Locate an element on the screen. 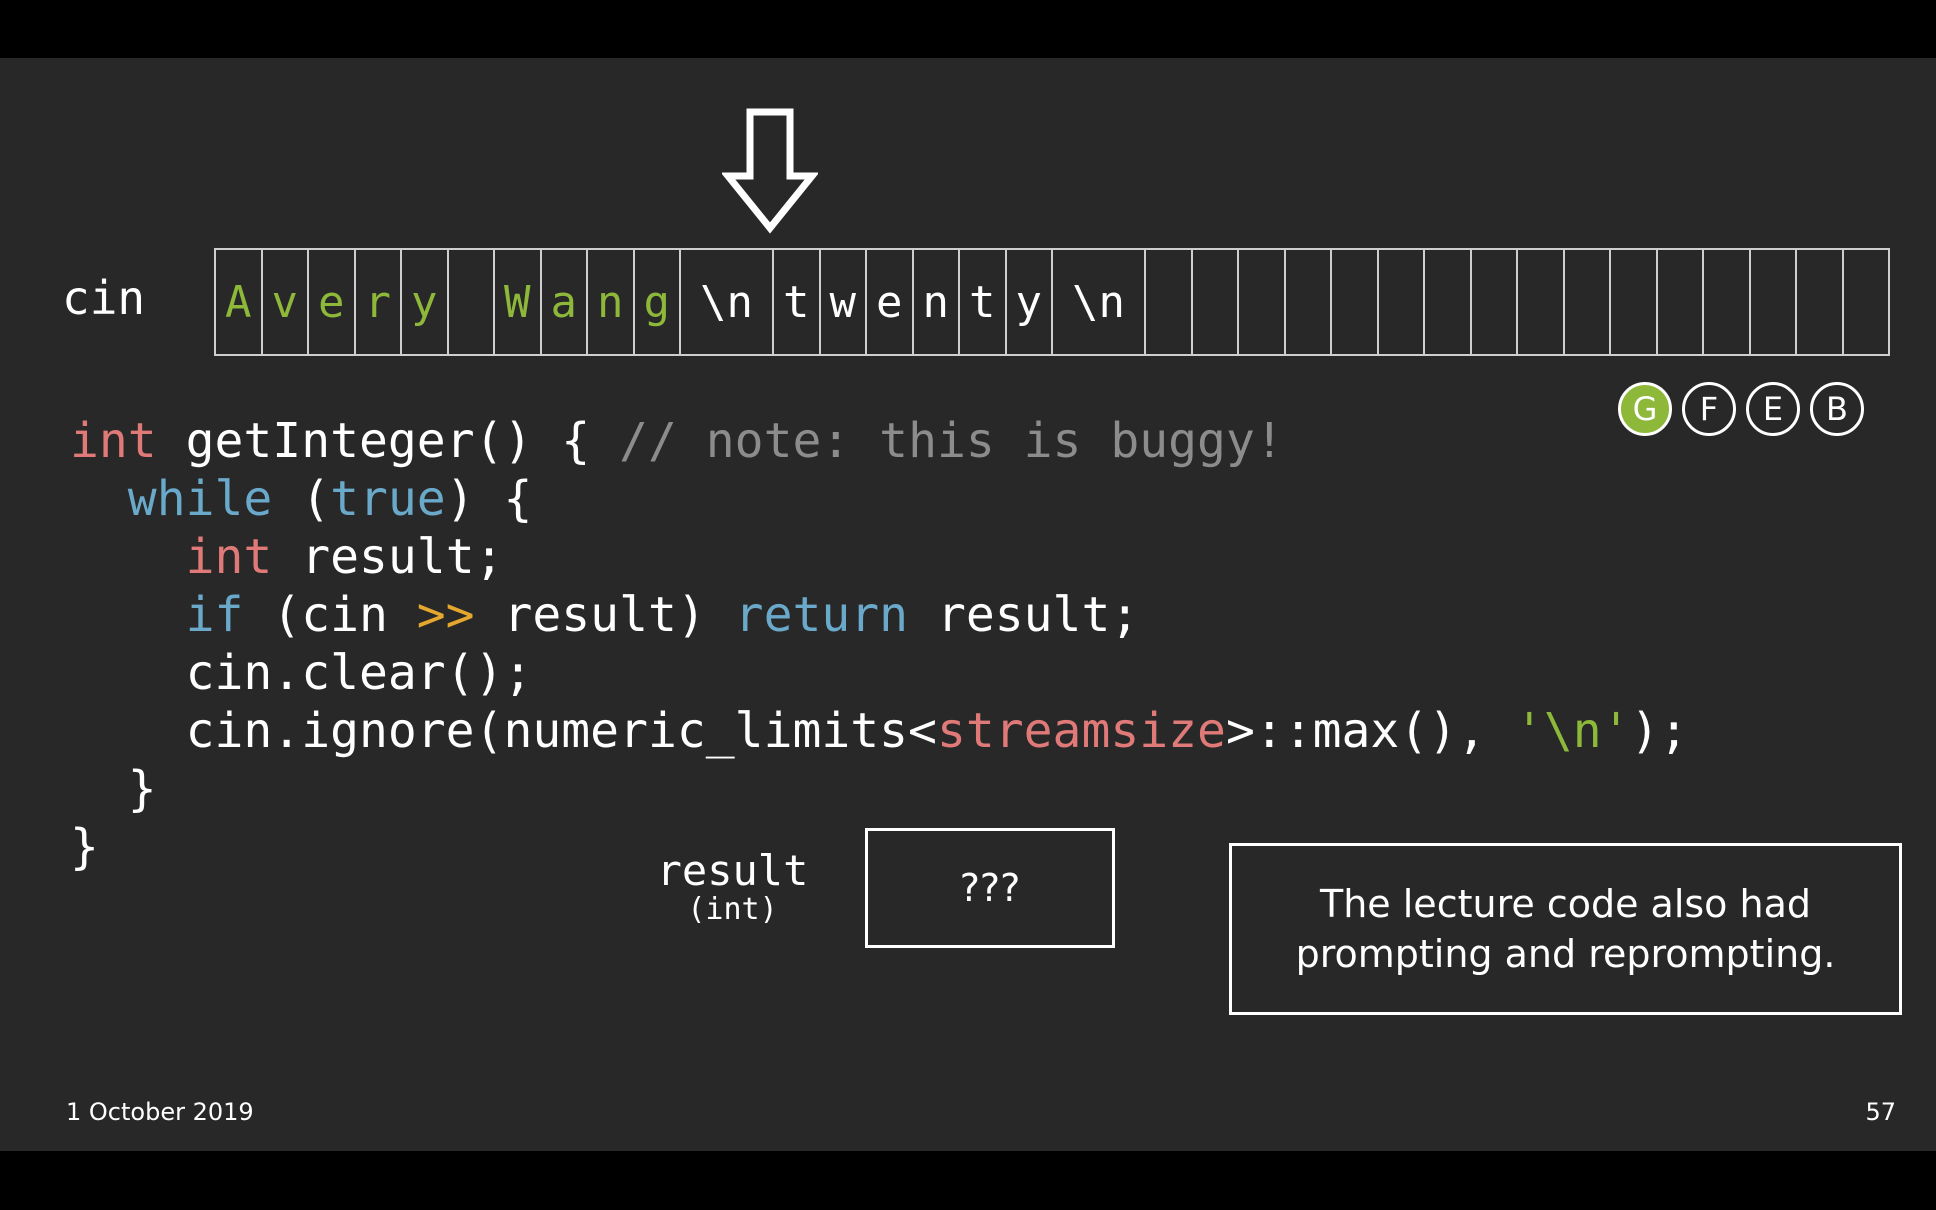  code-token: '\n' is located at coordinates (1572, 731).